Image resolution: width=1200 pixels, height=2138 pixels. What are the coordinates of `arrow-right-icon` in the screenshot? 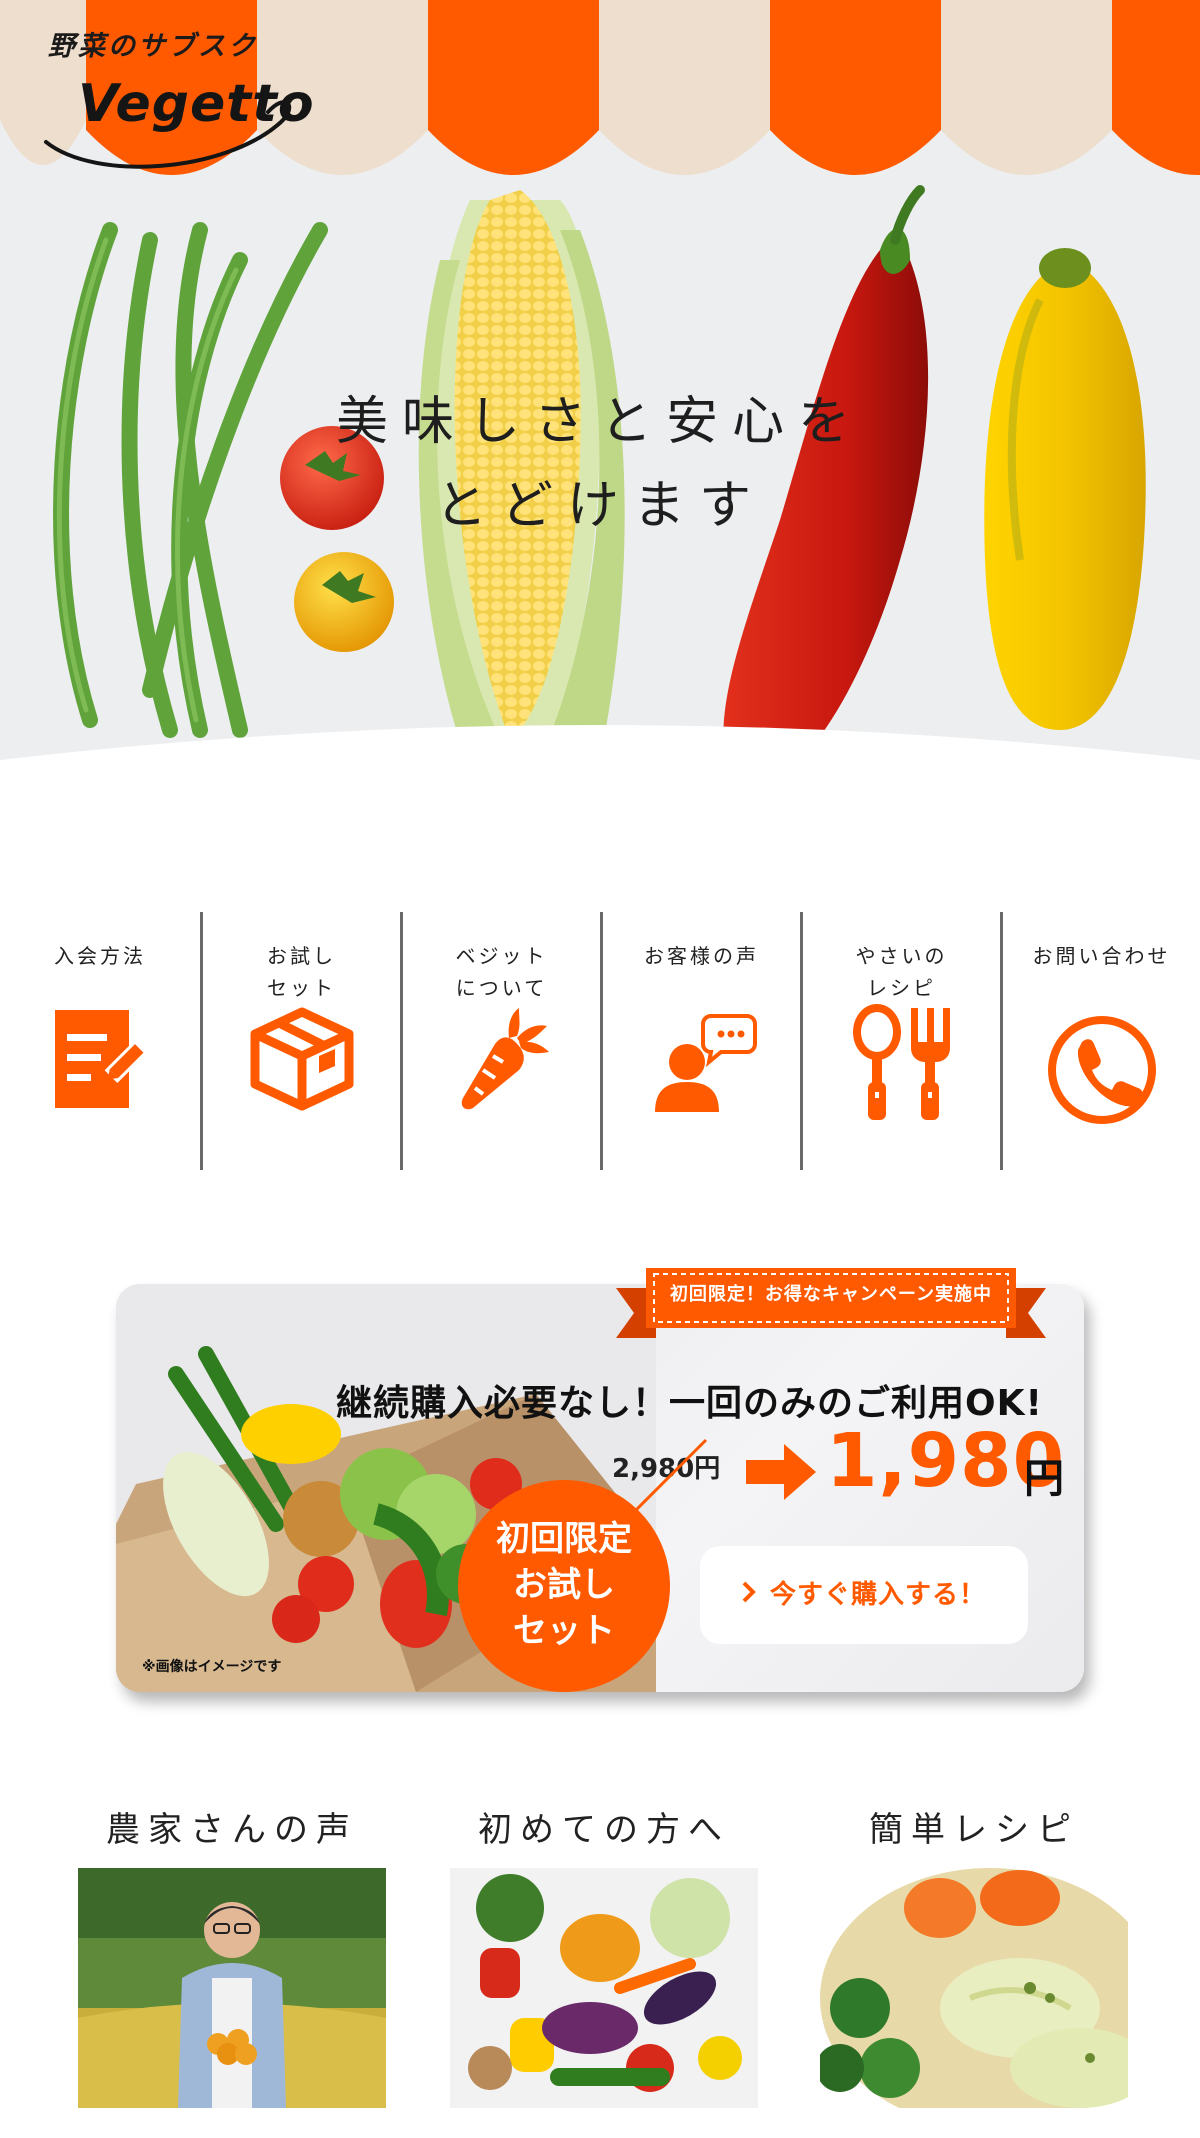 It's located at (781, 1472).